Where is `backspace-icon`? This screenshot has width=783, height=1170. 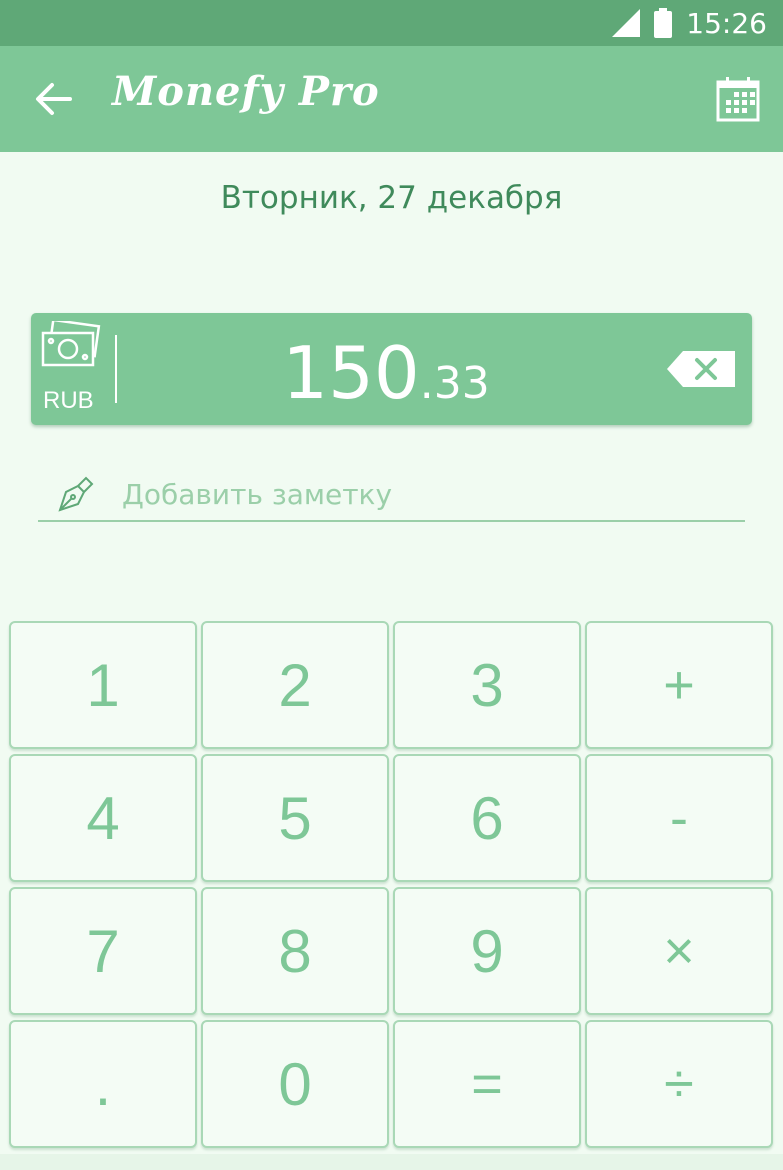
backspace-icon is located at coordinates (701, 369).